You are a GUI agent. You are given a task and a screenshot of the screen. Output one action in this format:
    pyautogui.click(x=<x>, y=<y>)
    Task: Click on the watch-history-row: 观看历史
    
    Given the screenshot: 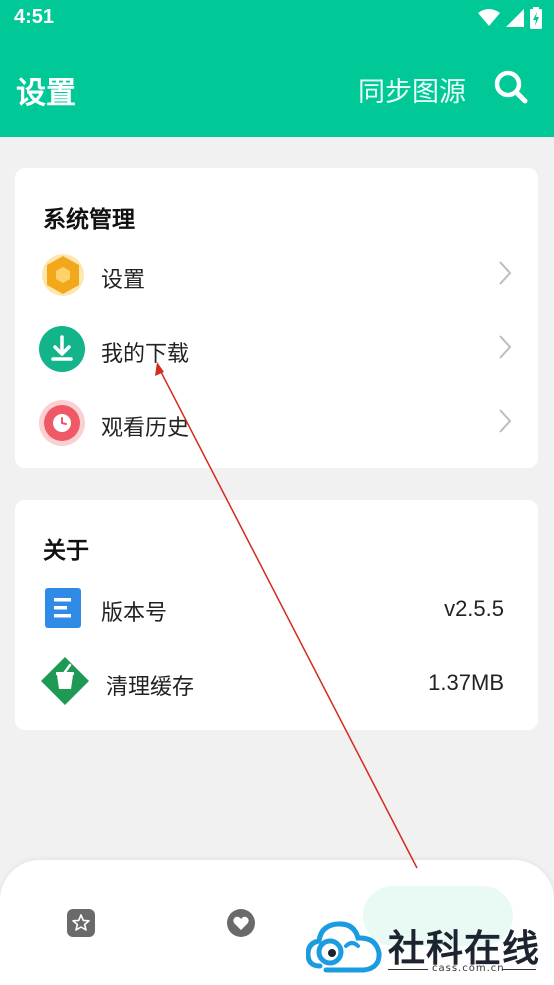 What is the action you would take?
    pyautogui.click(x=276, y=421)
    